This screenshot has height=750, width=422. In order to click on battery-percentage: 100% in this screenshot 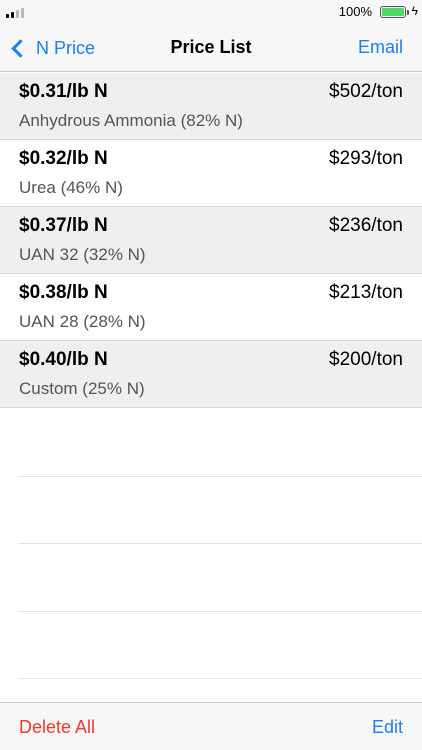, I will do `click(355, 11)`.